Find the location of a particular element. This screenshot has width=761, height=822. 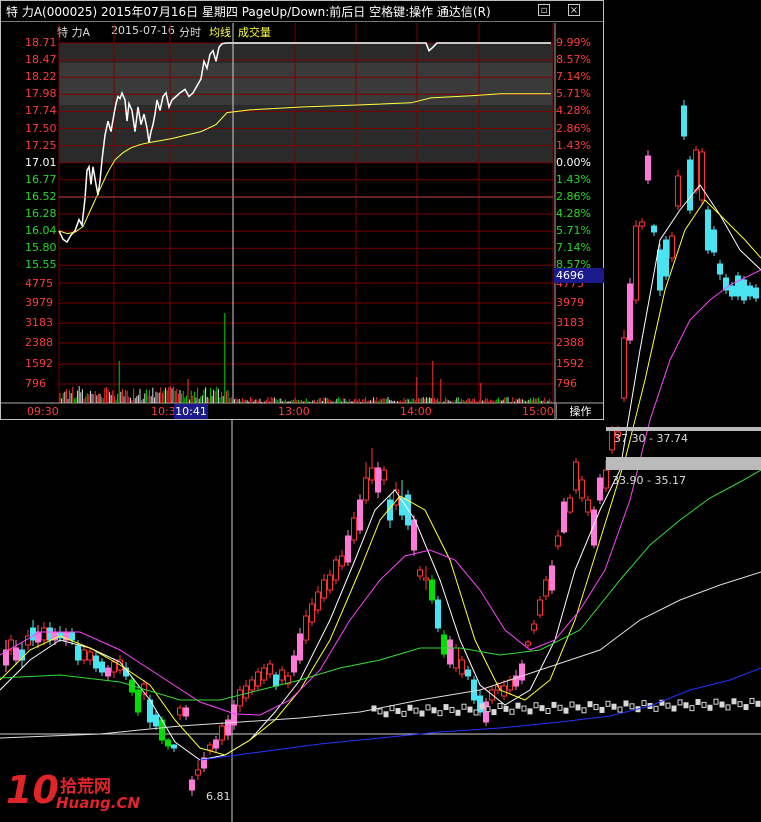

price-tick: 15.55 is located at coordinates (41, 265).